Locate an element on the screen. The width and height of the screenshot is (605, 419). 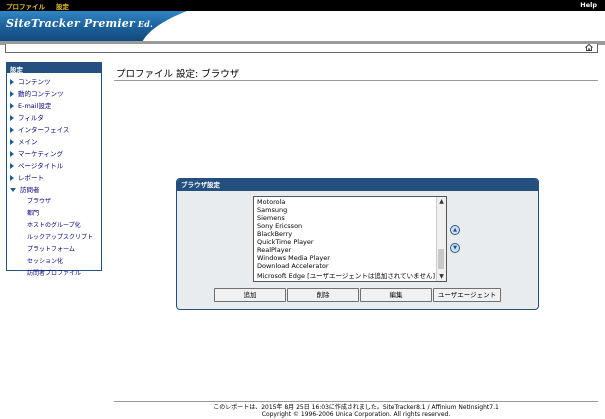
add-button: 追加 is located at coordinates (250, 295).